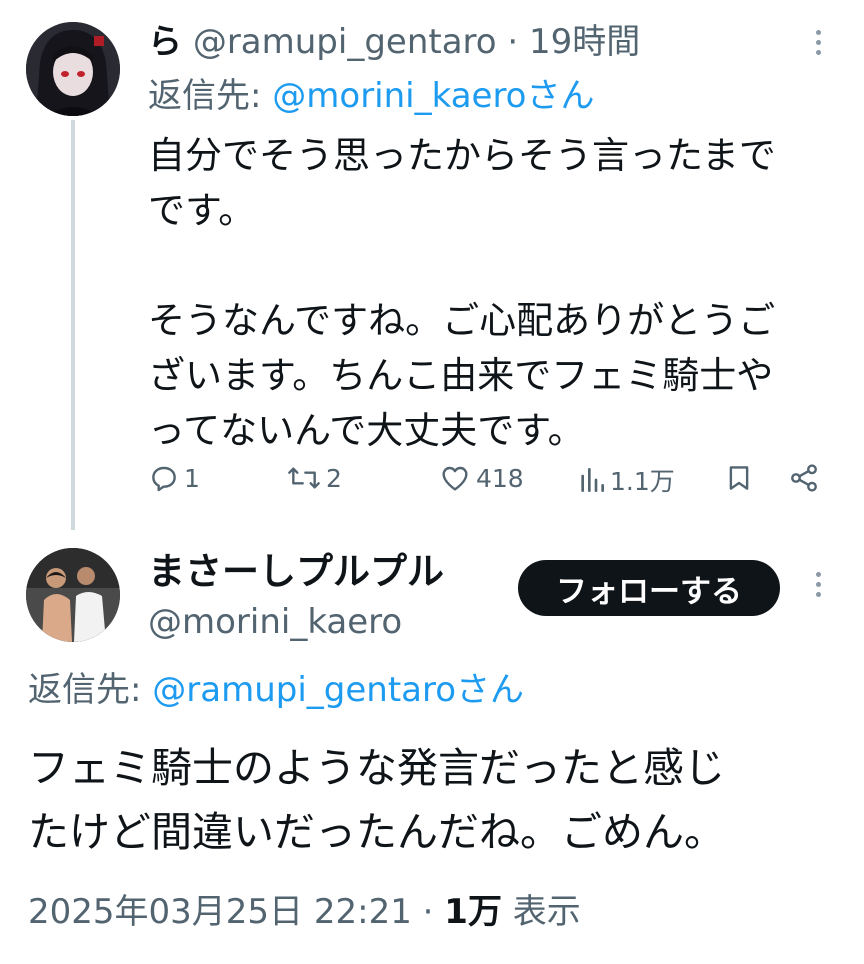  What do you see at coordinates (584, 42) in the screenshot?
I see `tweet-time: 19時間` at bounding box center [584, 42].